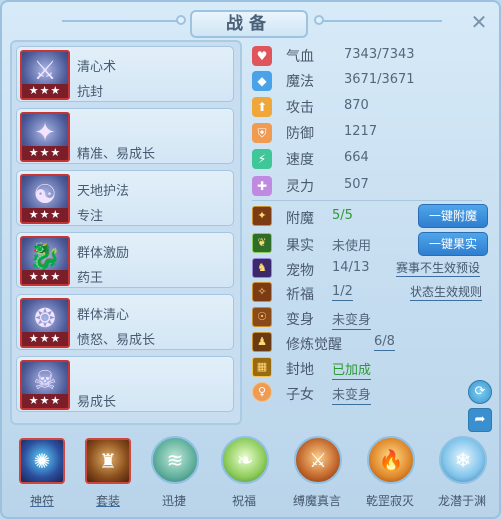 The width and height of the screenshot is (501, 519). What do you see at coordinates (90, 216) in the screenshot?
I see `card-attribute: 专注` at bounding box center [90, 216].